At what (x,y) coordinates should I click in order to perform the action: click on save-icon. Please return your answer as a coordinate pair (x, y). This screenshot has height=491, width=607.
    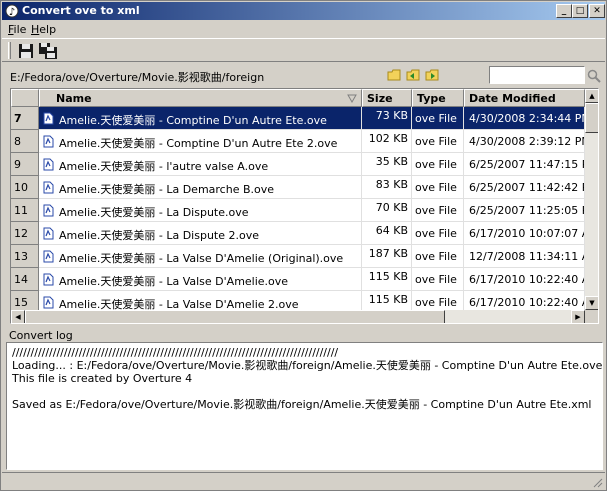
    Looking at the image, I should click on (26, 51).